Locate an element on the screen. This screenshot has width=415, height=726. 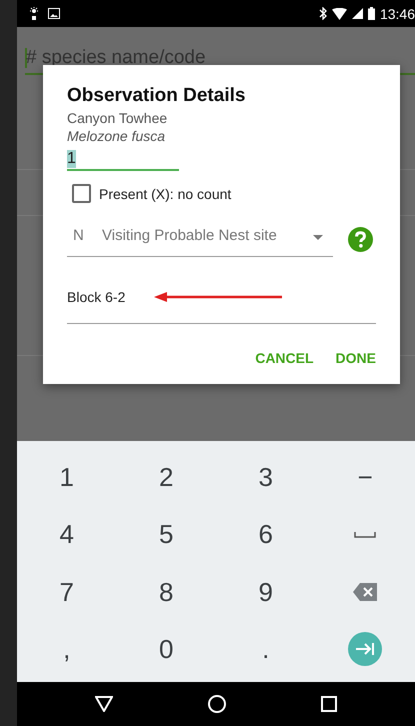
keyboard-key: 9 is located at coordinates (266, 592).